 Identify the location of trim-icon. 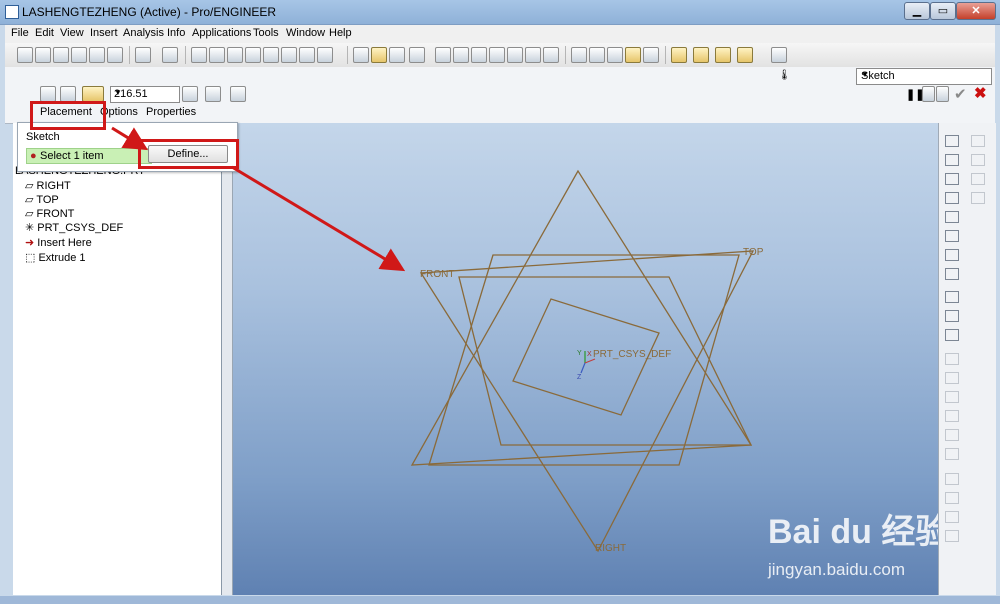
(952, 479).